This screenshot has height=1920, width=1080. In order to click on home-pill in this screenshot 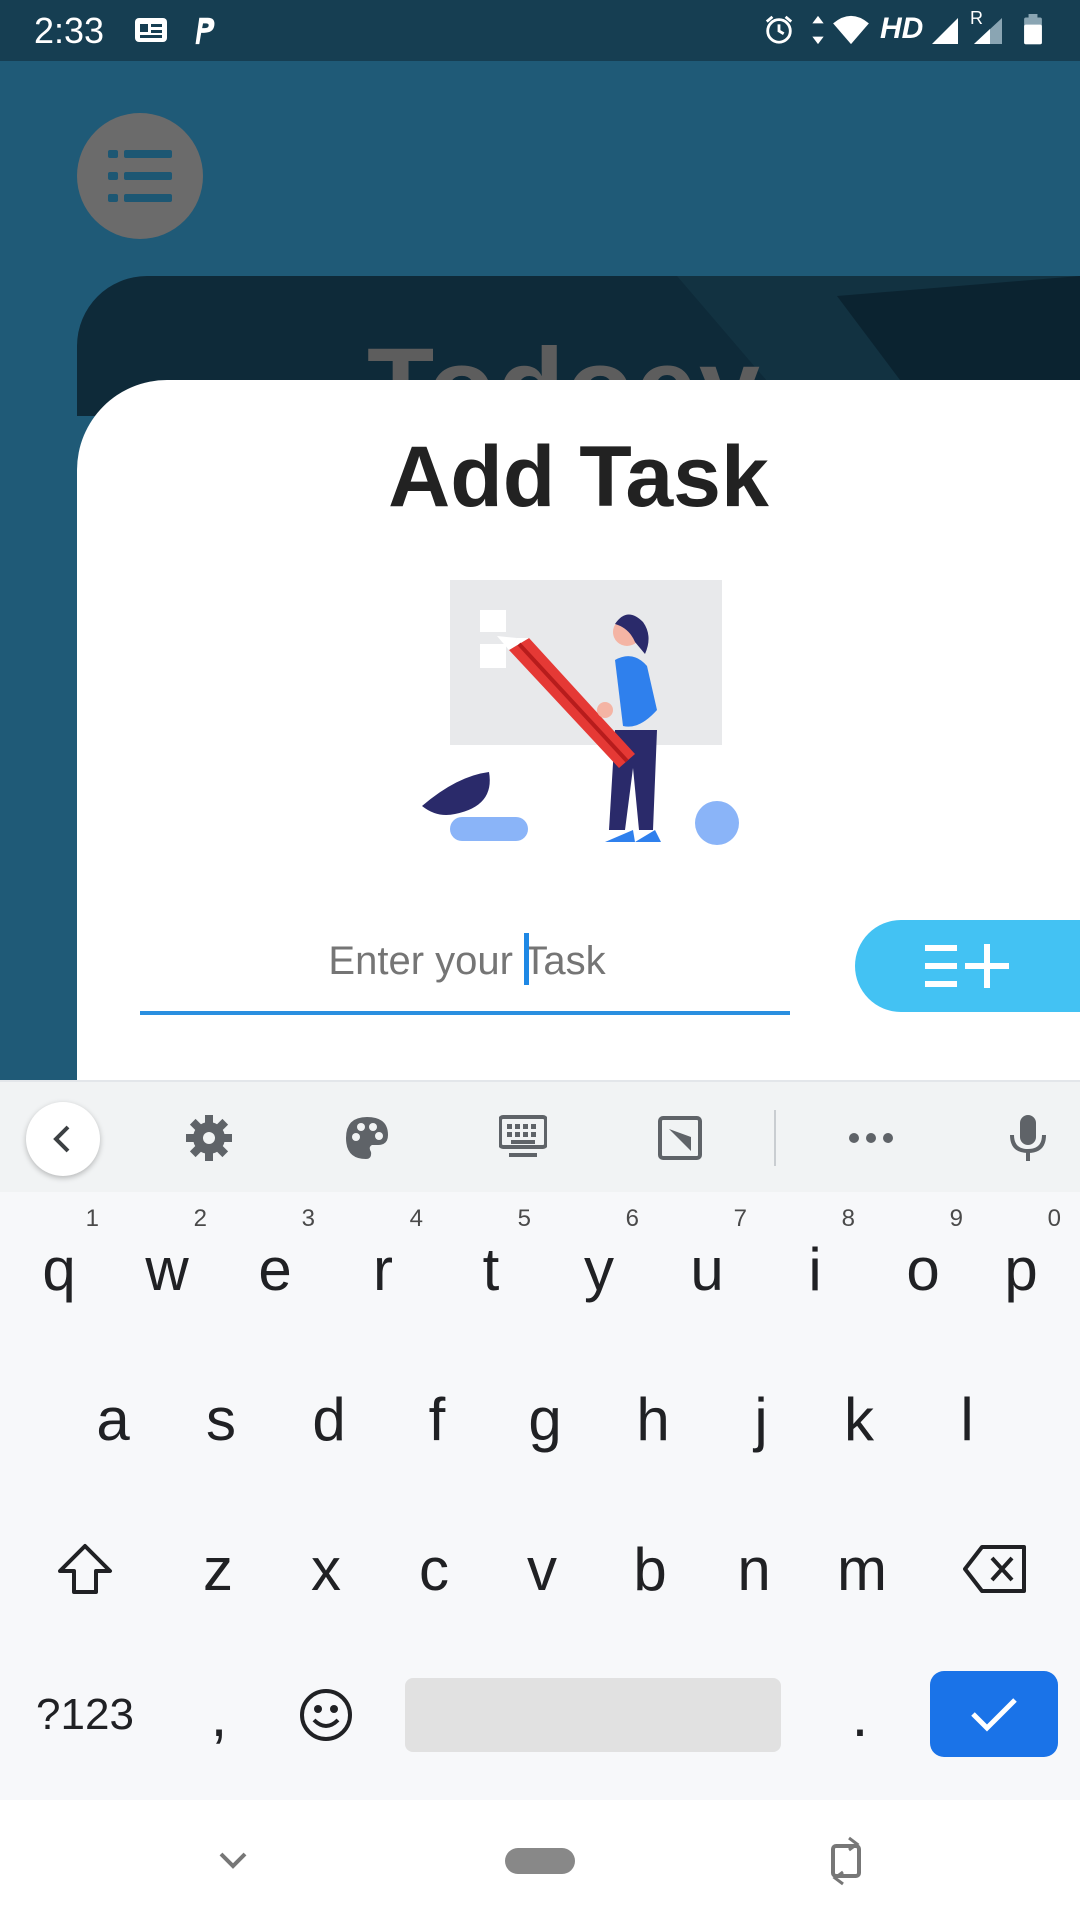, I will do `click(540, 1861)`.